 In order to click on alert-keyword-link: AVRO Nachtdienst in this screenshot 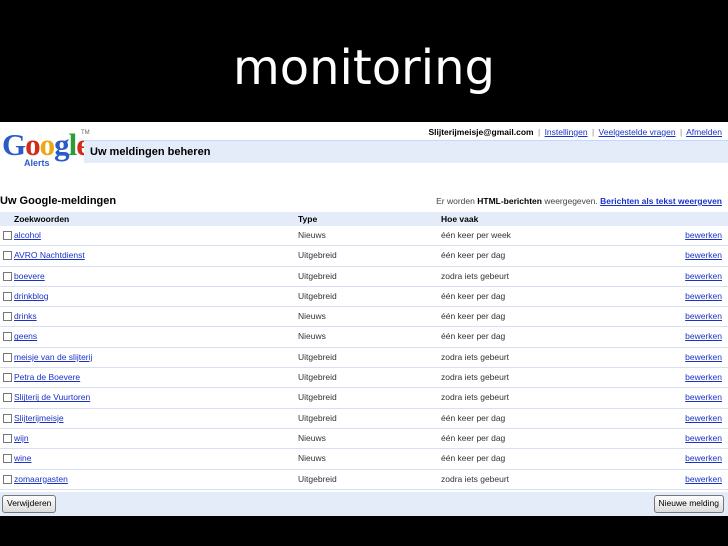, I will do `click(49, 255)`.